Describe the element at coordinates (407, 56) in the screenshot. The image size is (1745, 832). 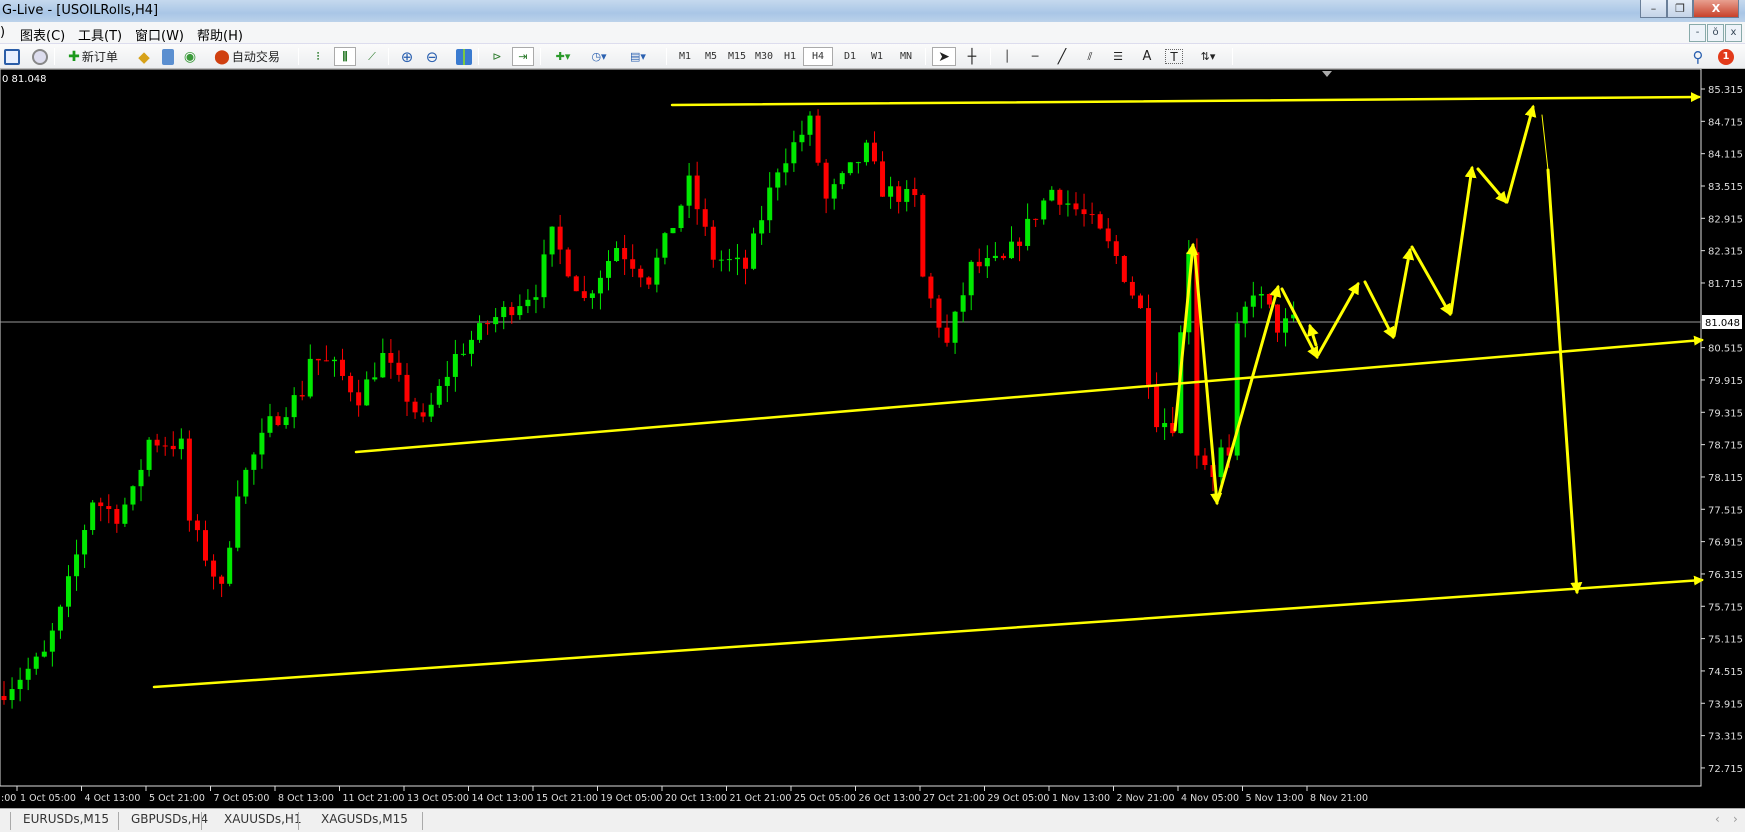
I see `zoom-in-button: ⊕` at that location.